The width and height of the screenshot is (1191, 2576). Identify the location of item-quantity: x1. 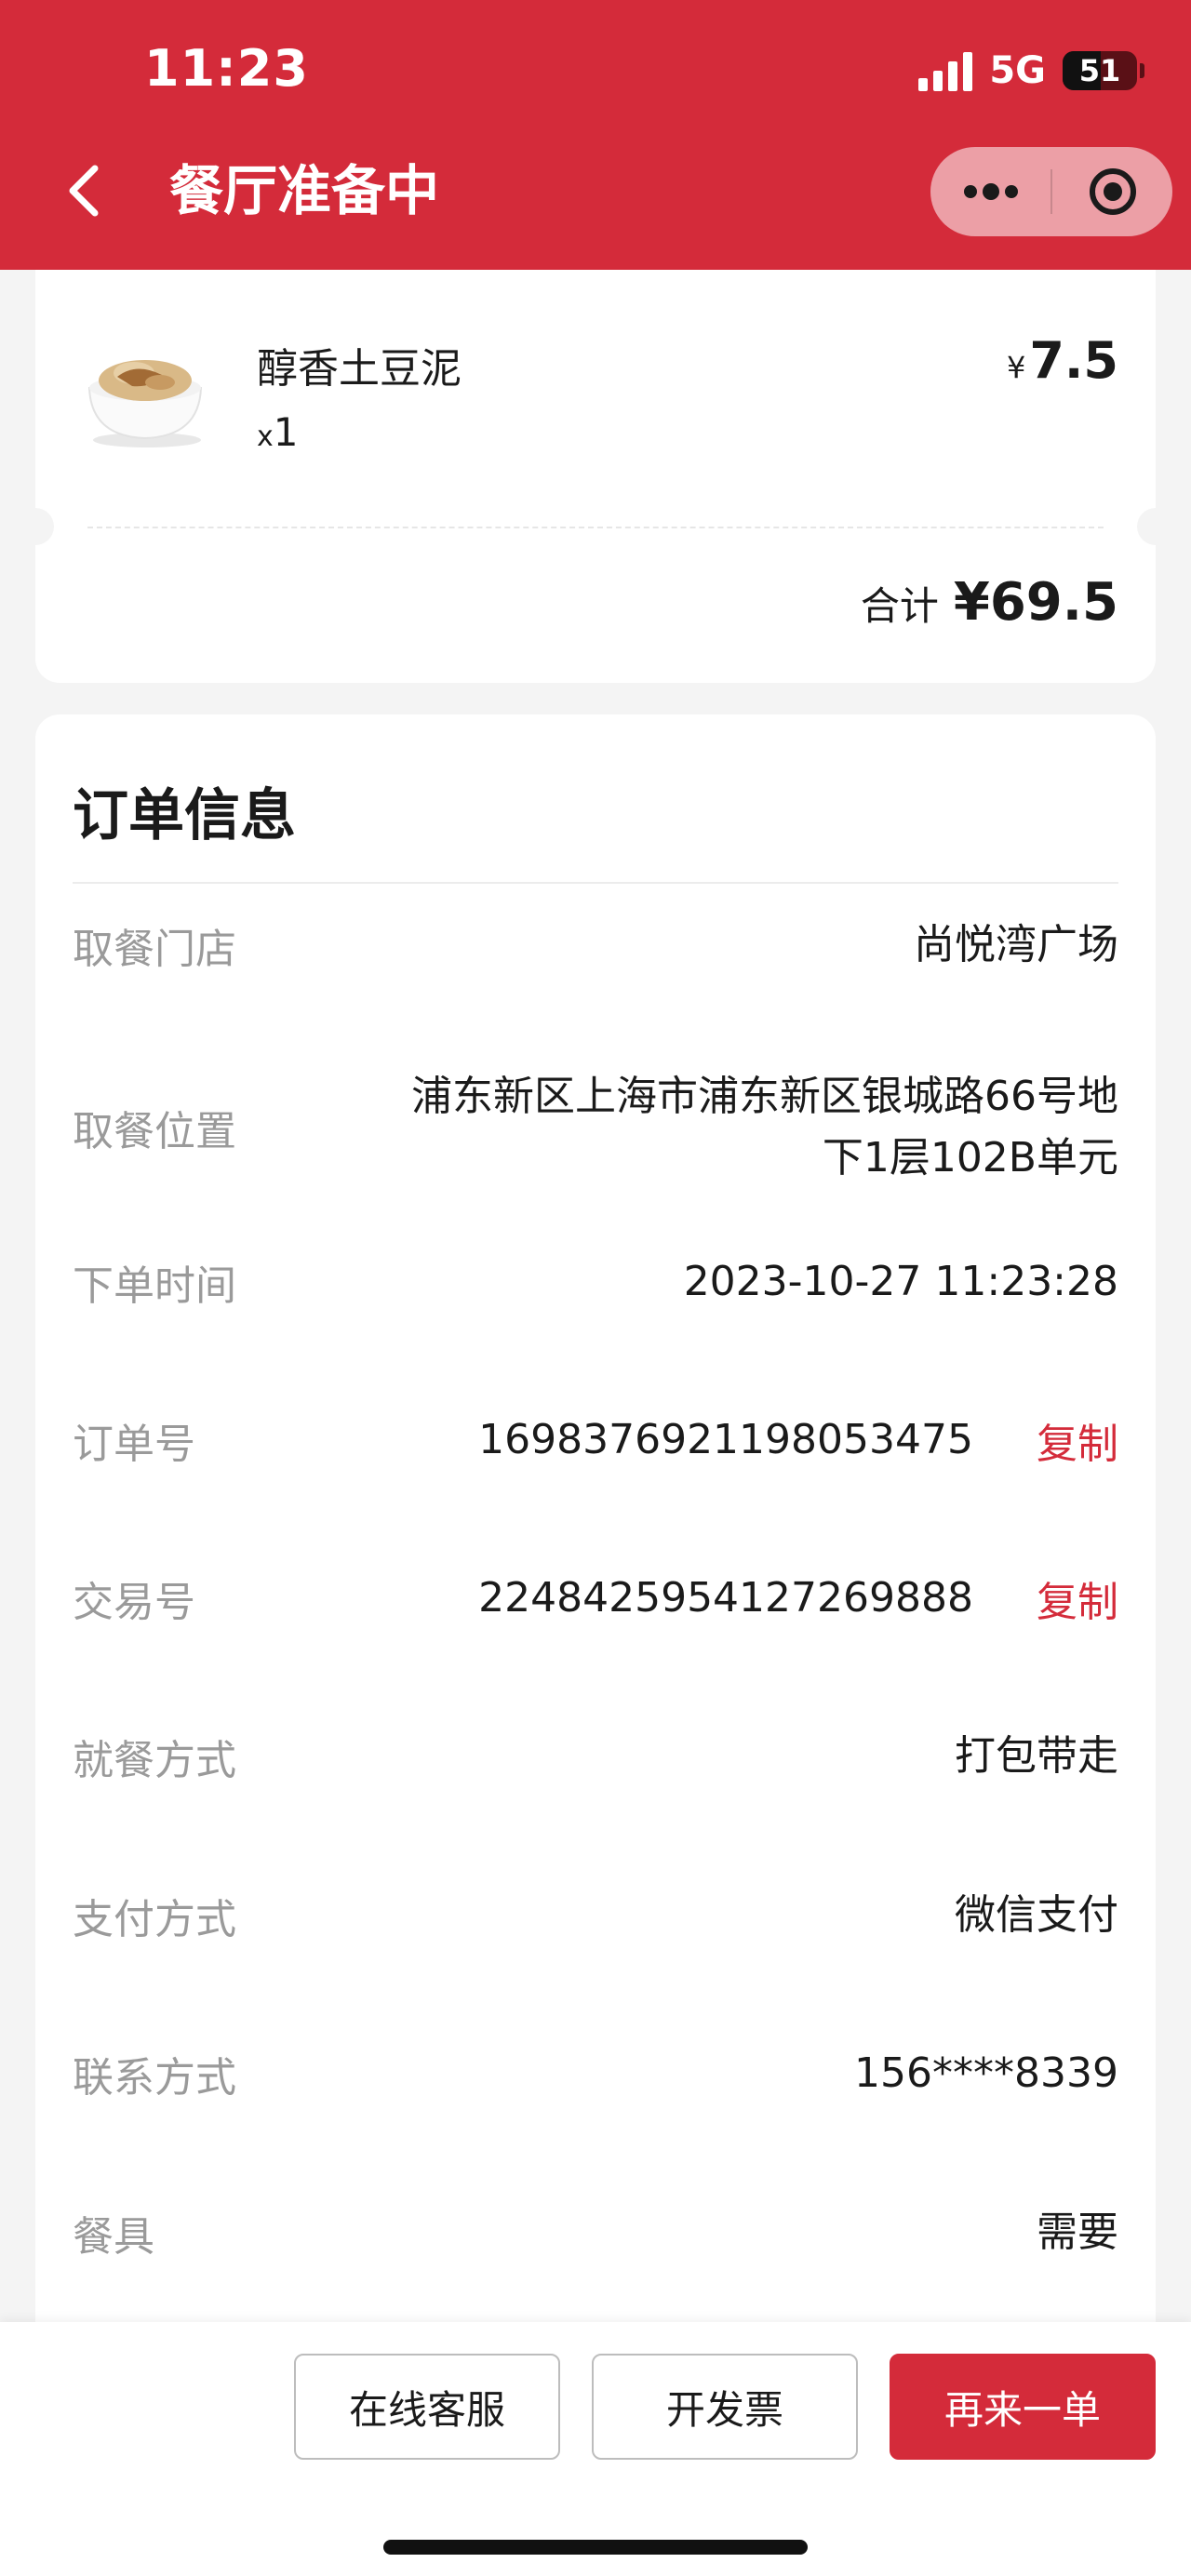
(278, 432).